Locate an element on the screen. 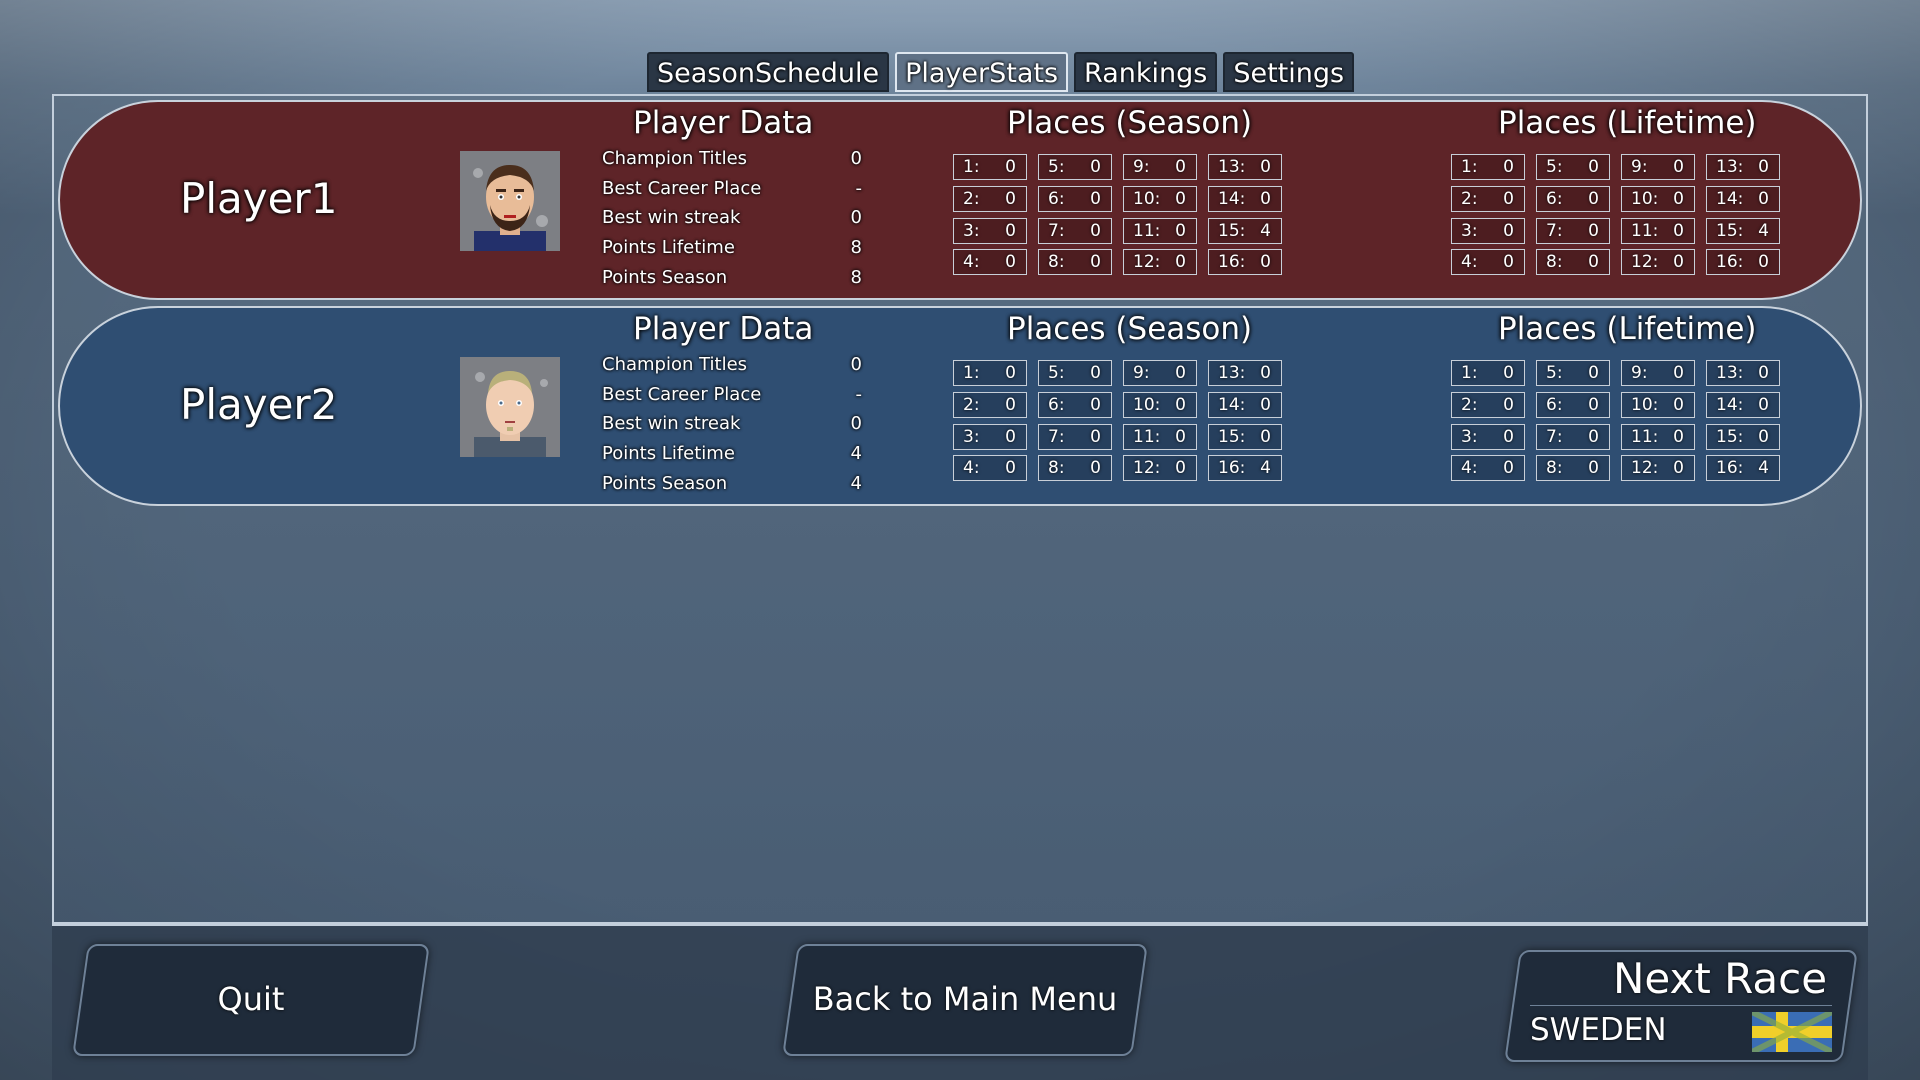  place-number: 9: is located at coordinates (1141, 167).